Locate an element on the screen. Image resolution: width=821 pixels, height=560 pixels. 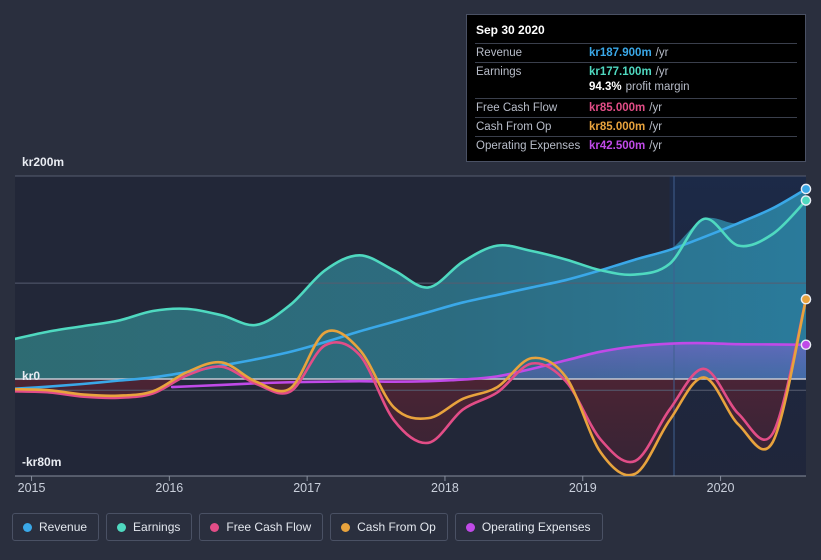
tooltip-row-unit: profit margin is located at coordinates (657, 87).